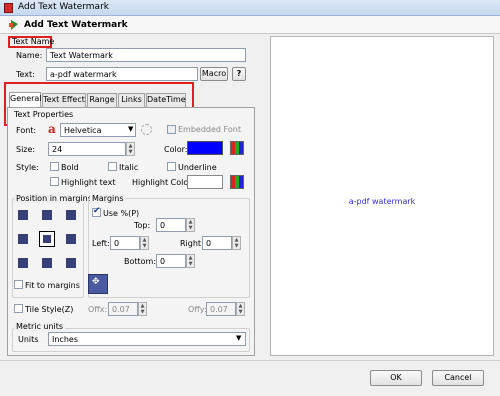  What do you see at coordinates (65, 339) in the screenshot?
I see `units-select-value: Inches` at bounding box center [65, 339].